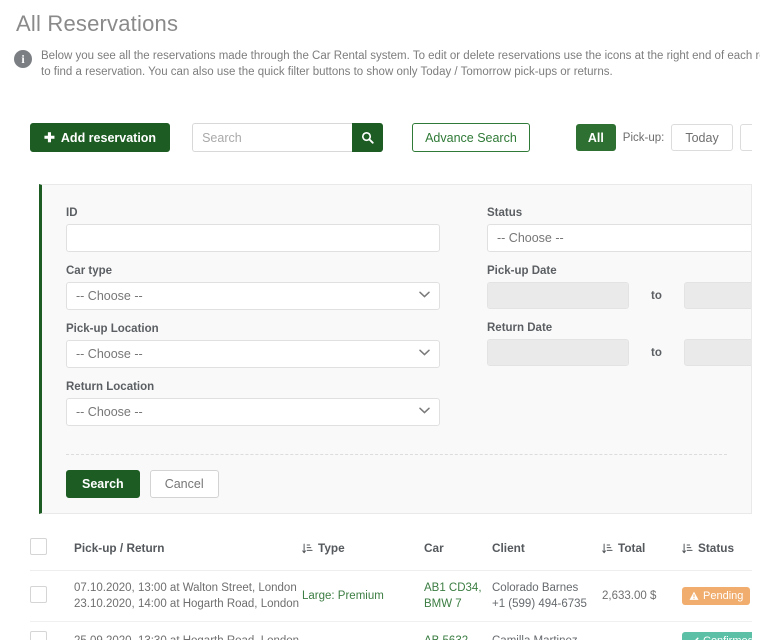  I want to click on row-client: Camilla Martinez, so click(547, 630).